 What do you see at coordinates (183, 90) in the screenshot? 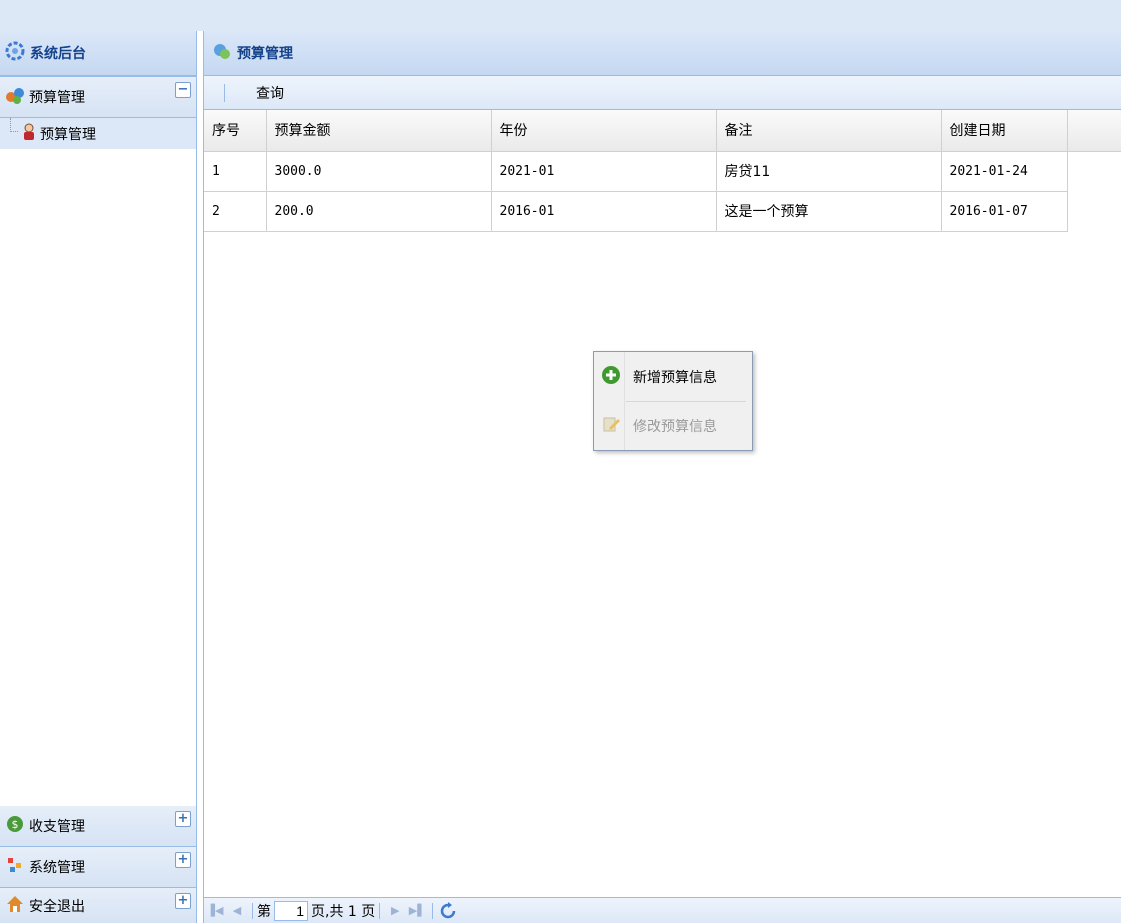
I see `collapse-toggle: −` at bounding box center [183, 90].